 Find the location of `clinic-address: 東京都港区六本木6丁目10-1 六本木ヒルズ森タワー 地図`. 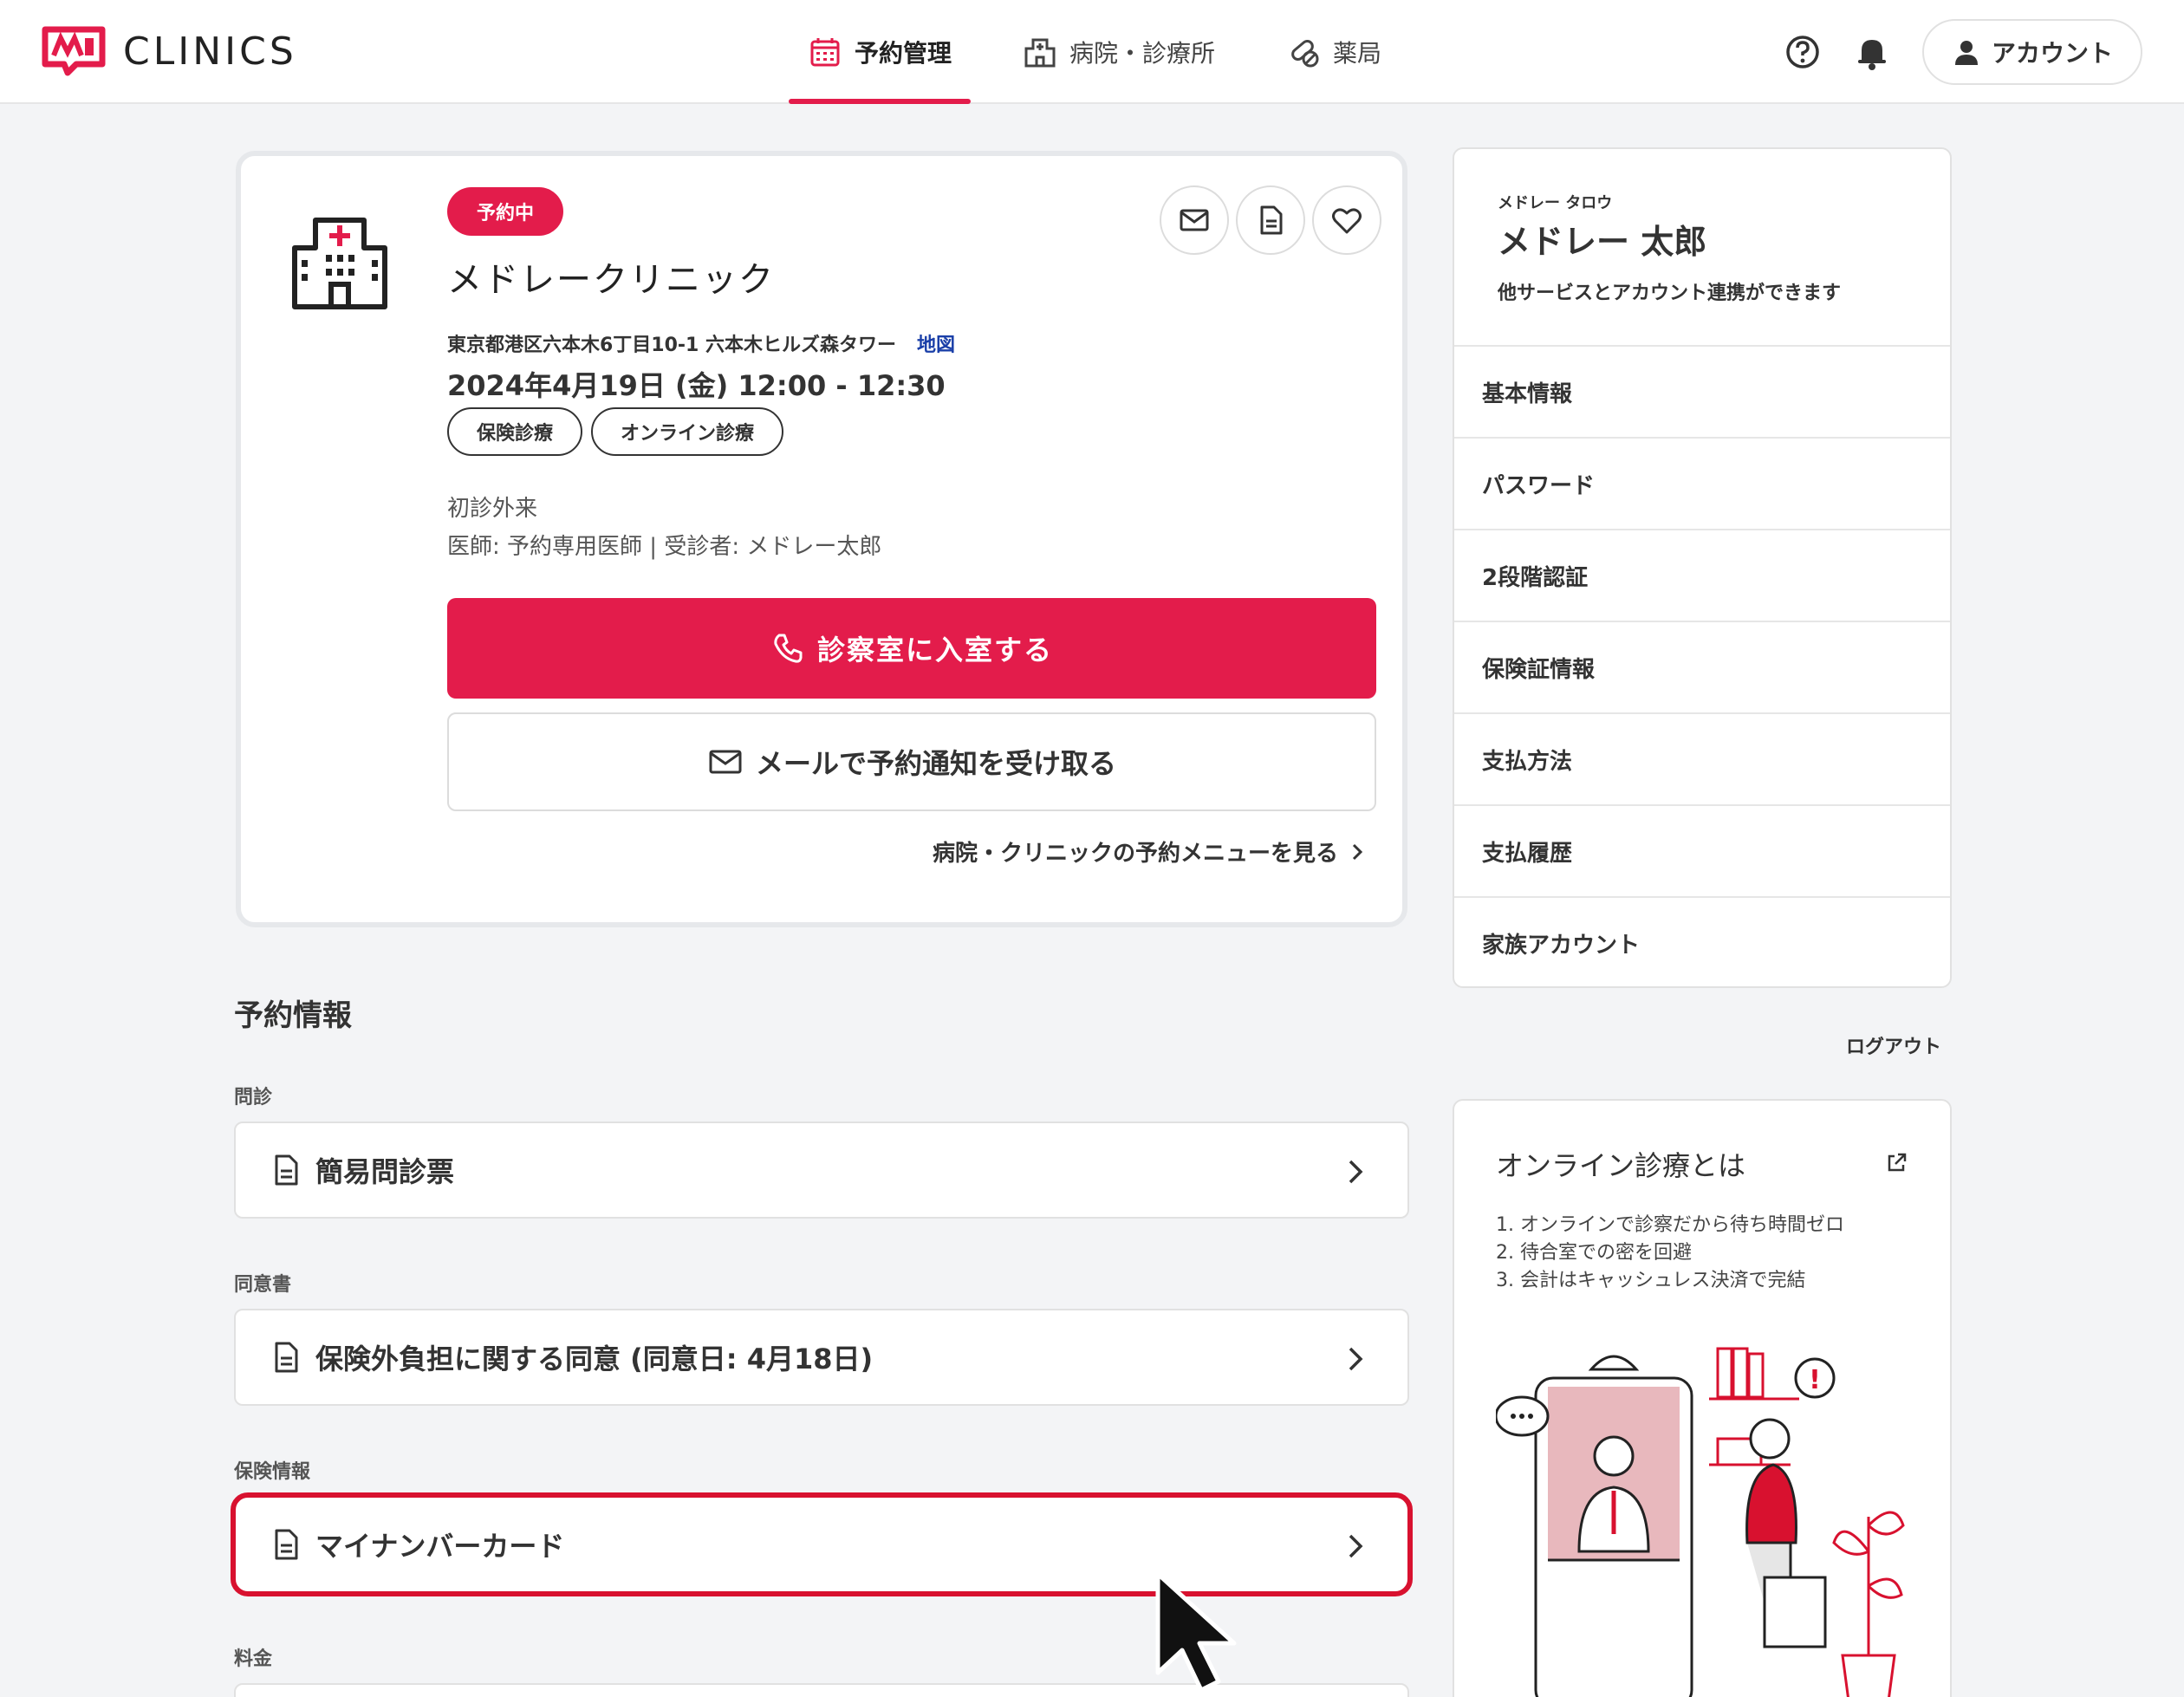

clinic-address: 東京都港区六本木6丁目10-1 六本木ヒルズ森タワー 地図 is located at coordinates (701, 343).